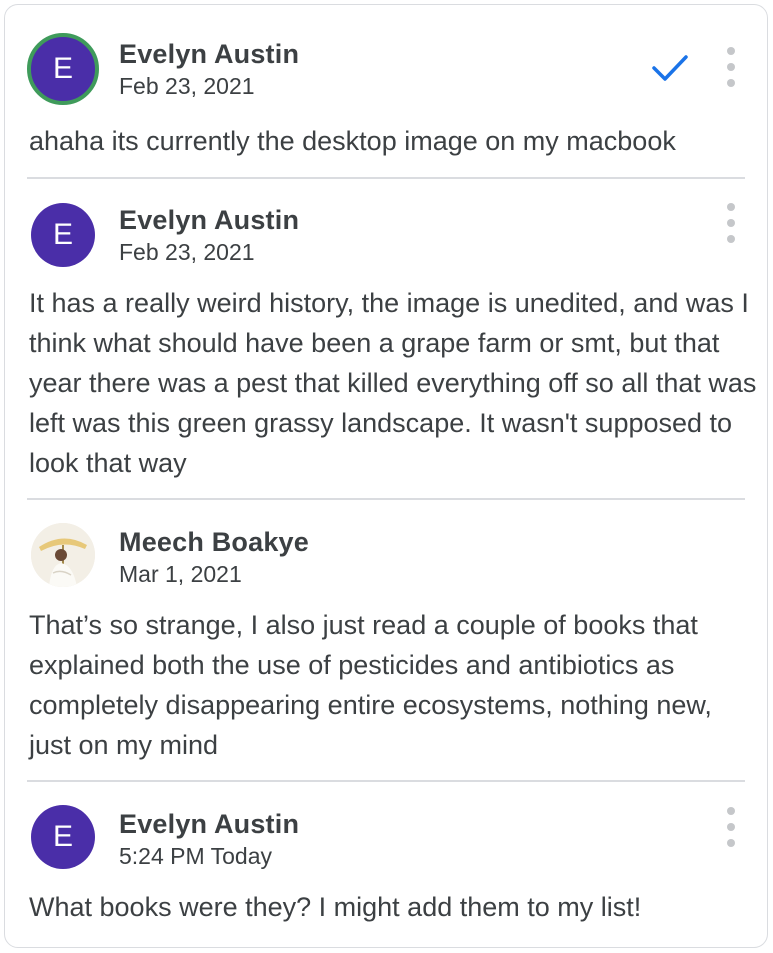 Image resolution: width=773 pixels, height=953 pixels. Describe the element at coordinates (196, 856) in the screenshot. I see `comment-date: 5:24 PM Today` at that location.